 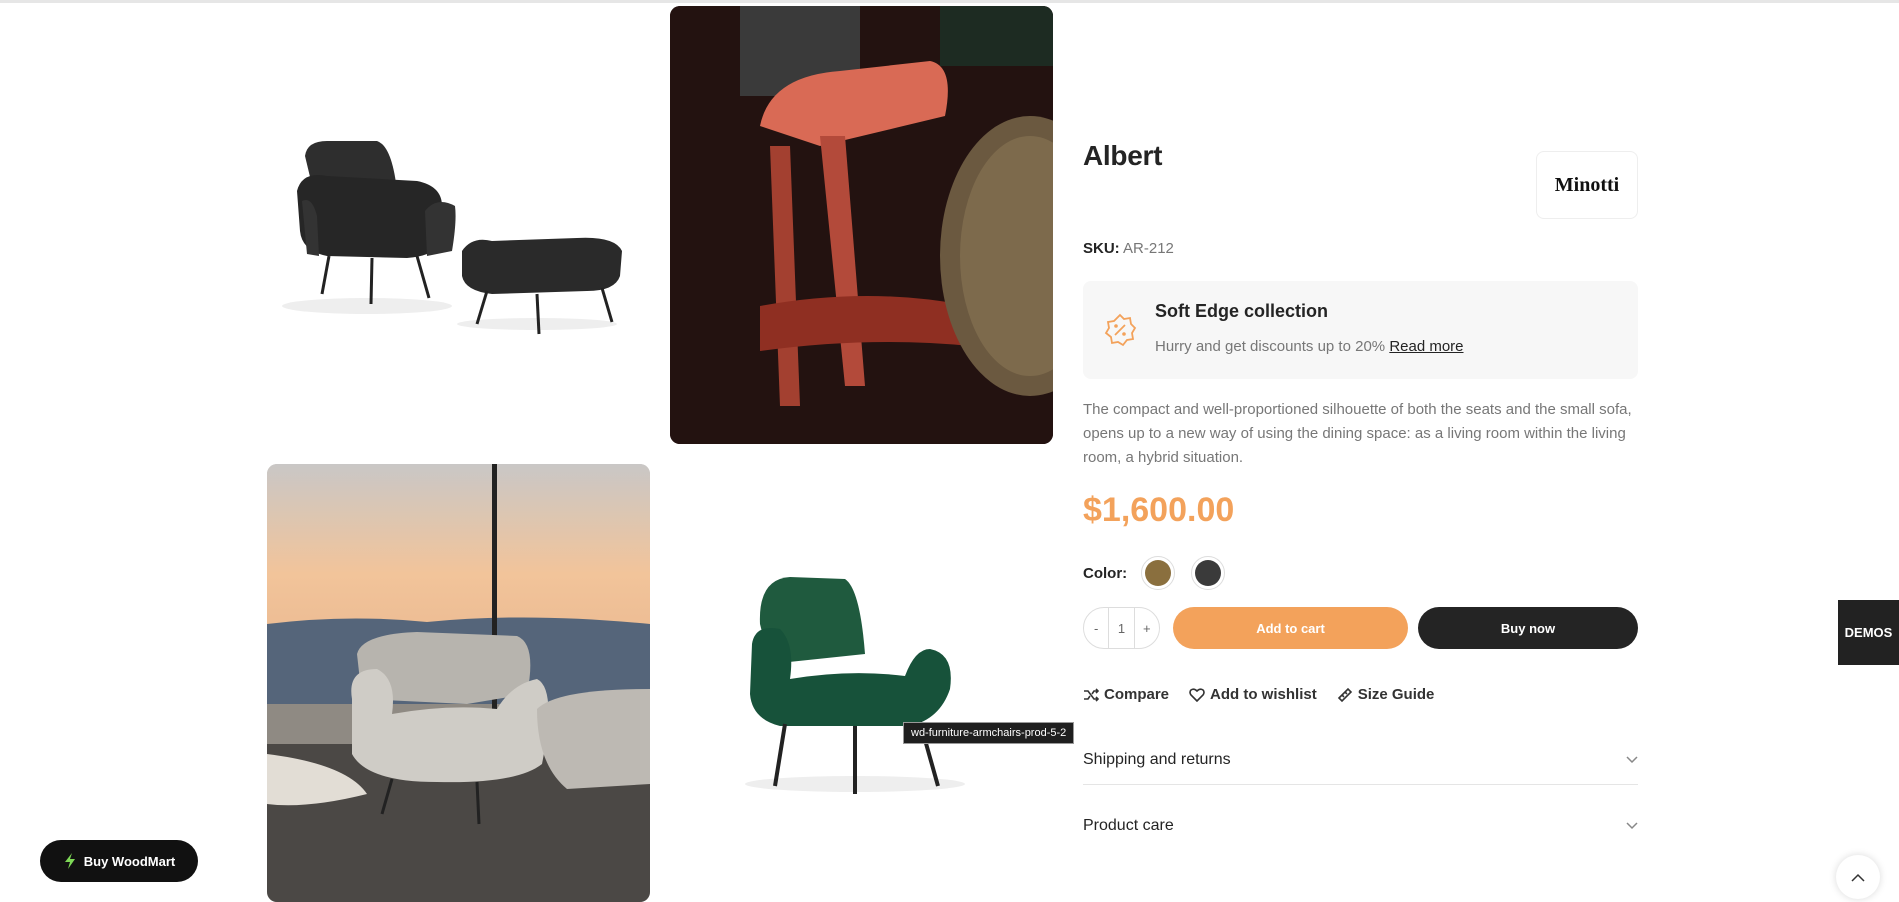 I want to click on wishlist-button: Add to wishlist, so click(x=1253, y=694).